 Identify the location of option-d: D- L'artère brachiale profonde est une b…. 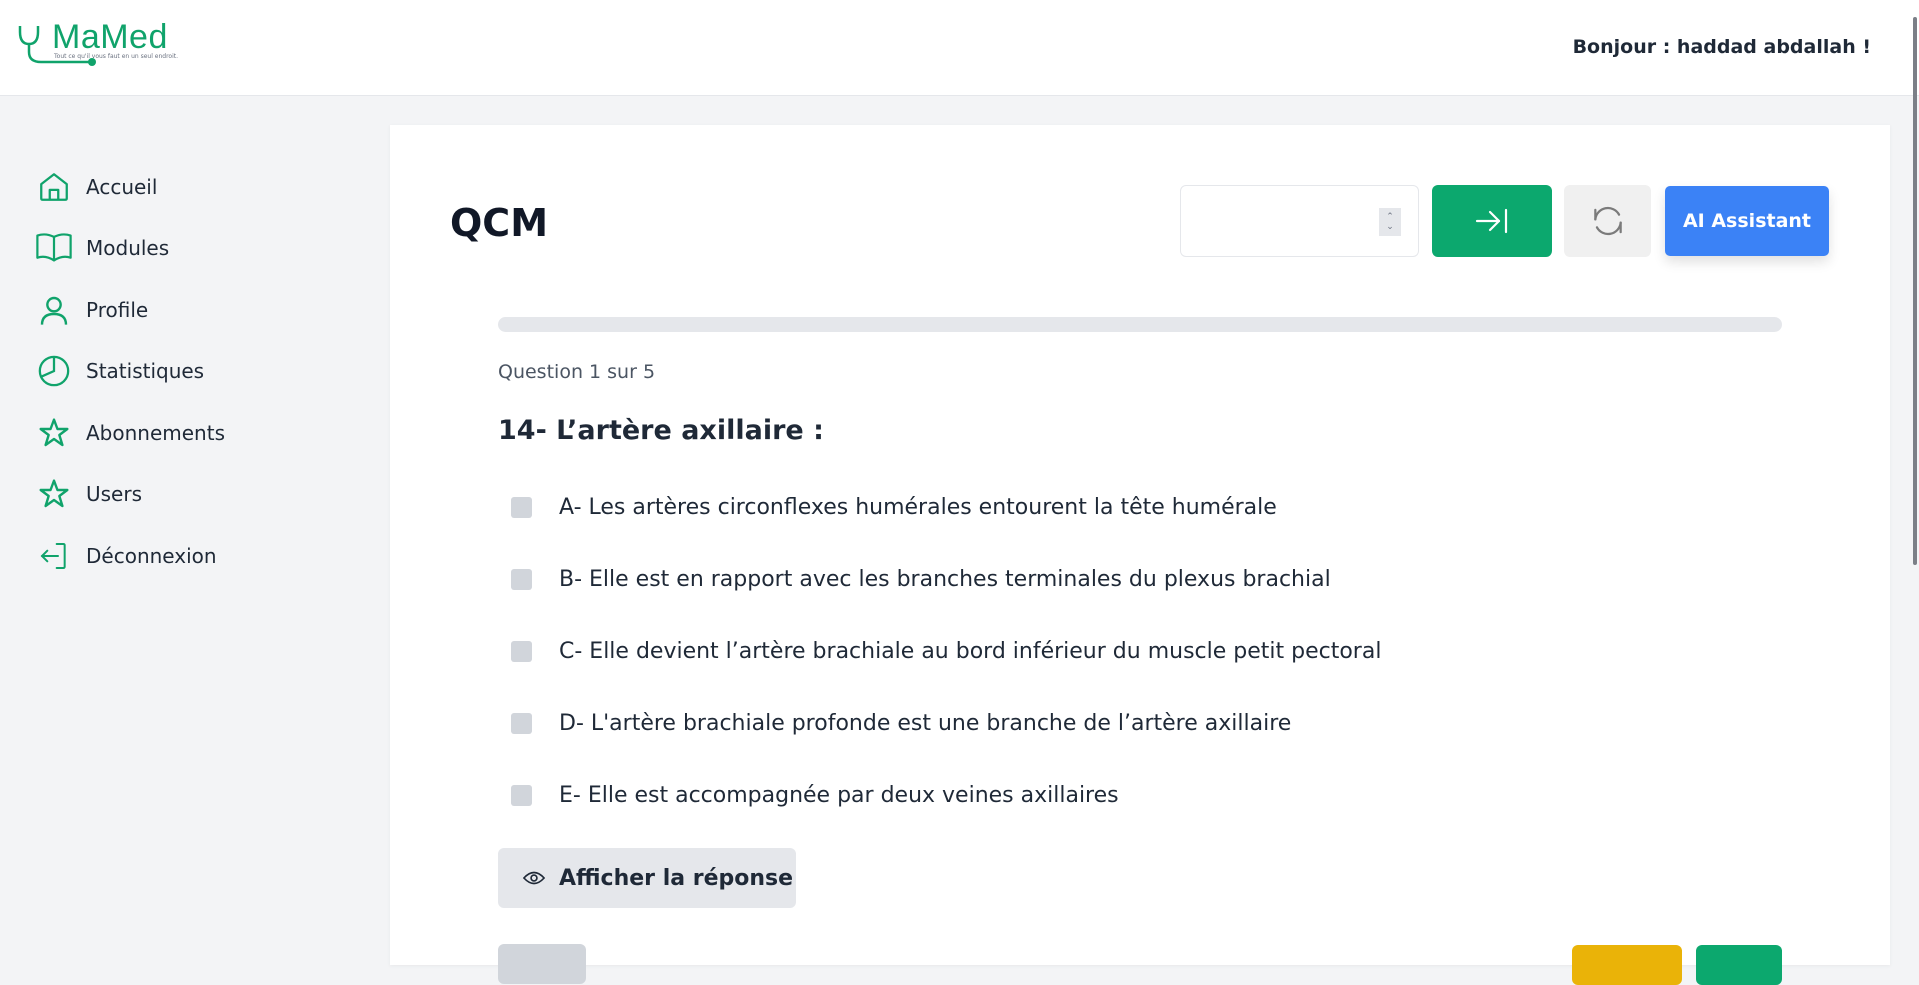
(901, 723).